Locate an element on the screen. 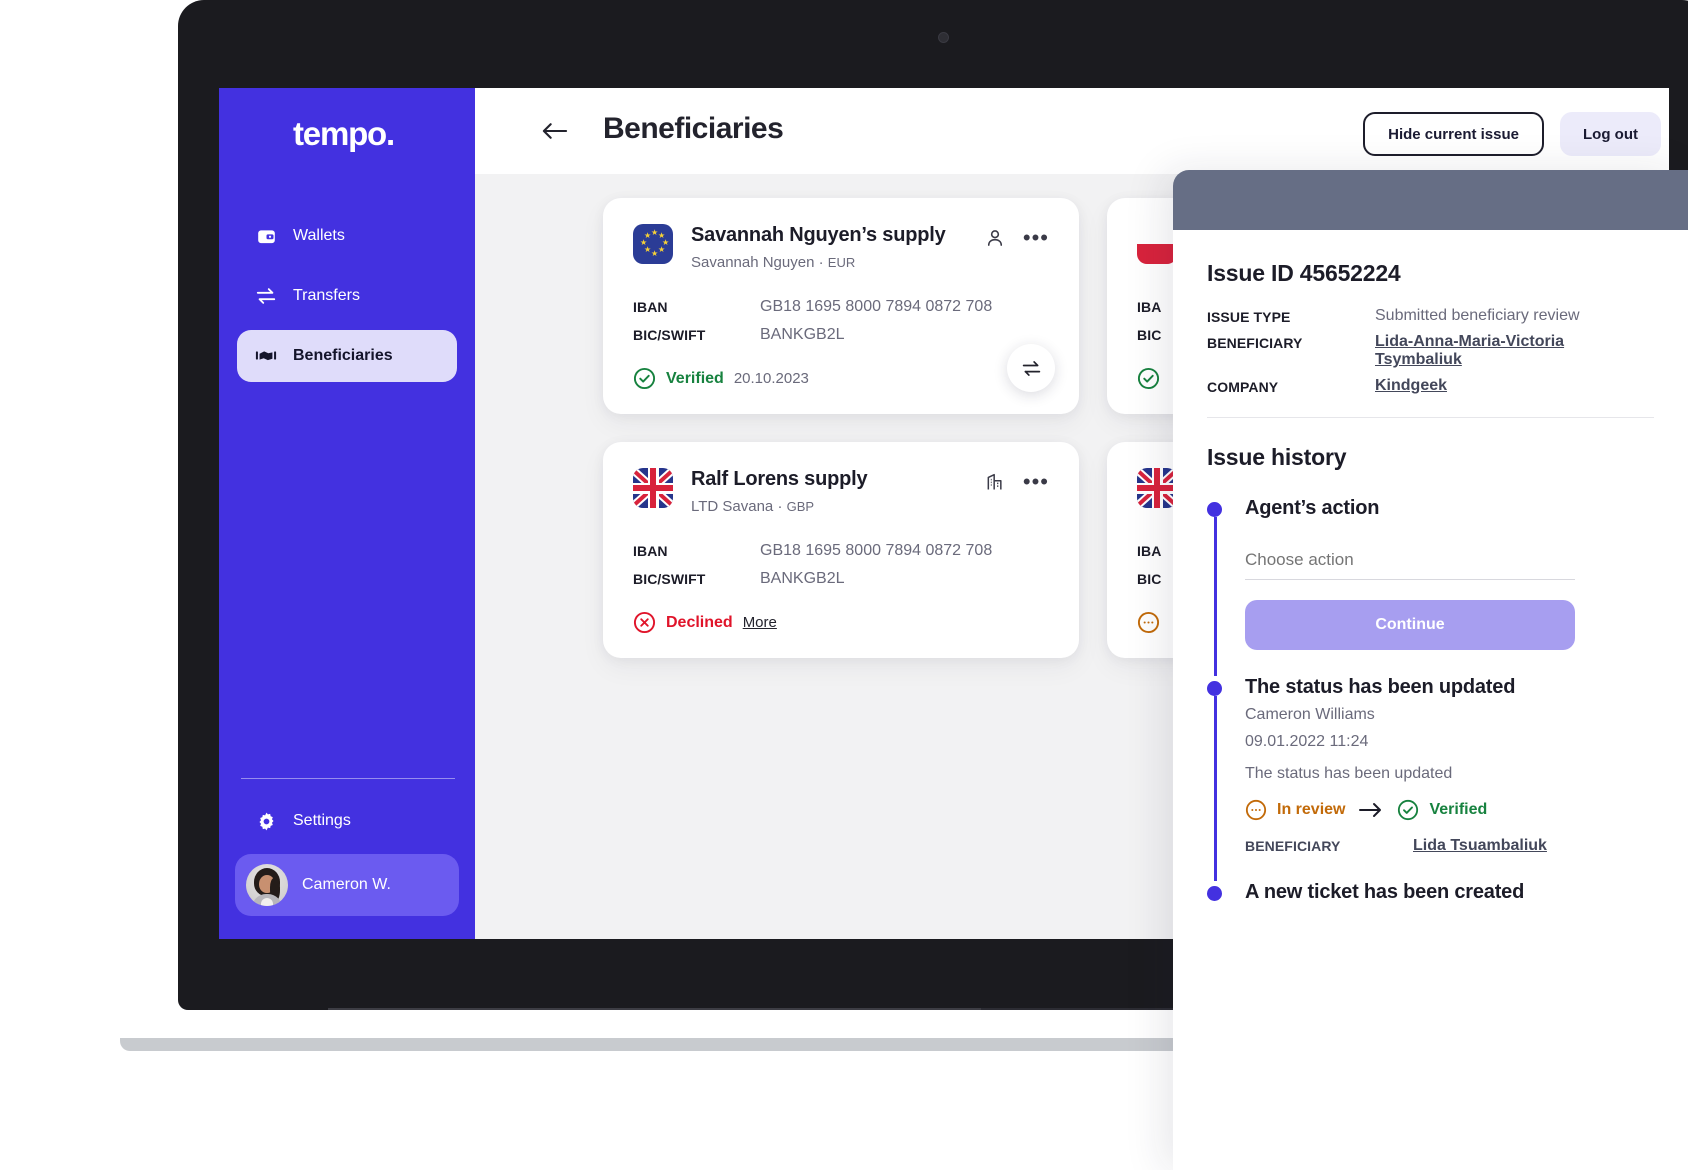 This screenshot has width=1688, height=1170. meta-key: ISSUE TYPE is located at coordinates (1249, 317).